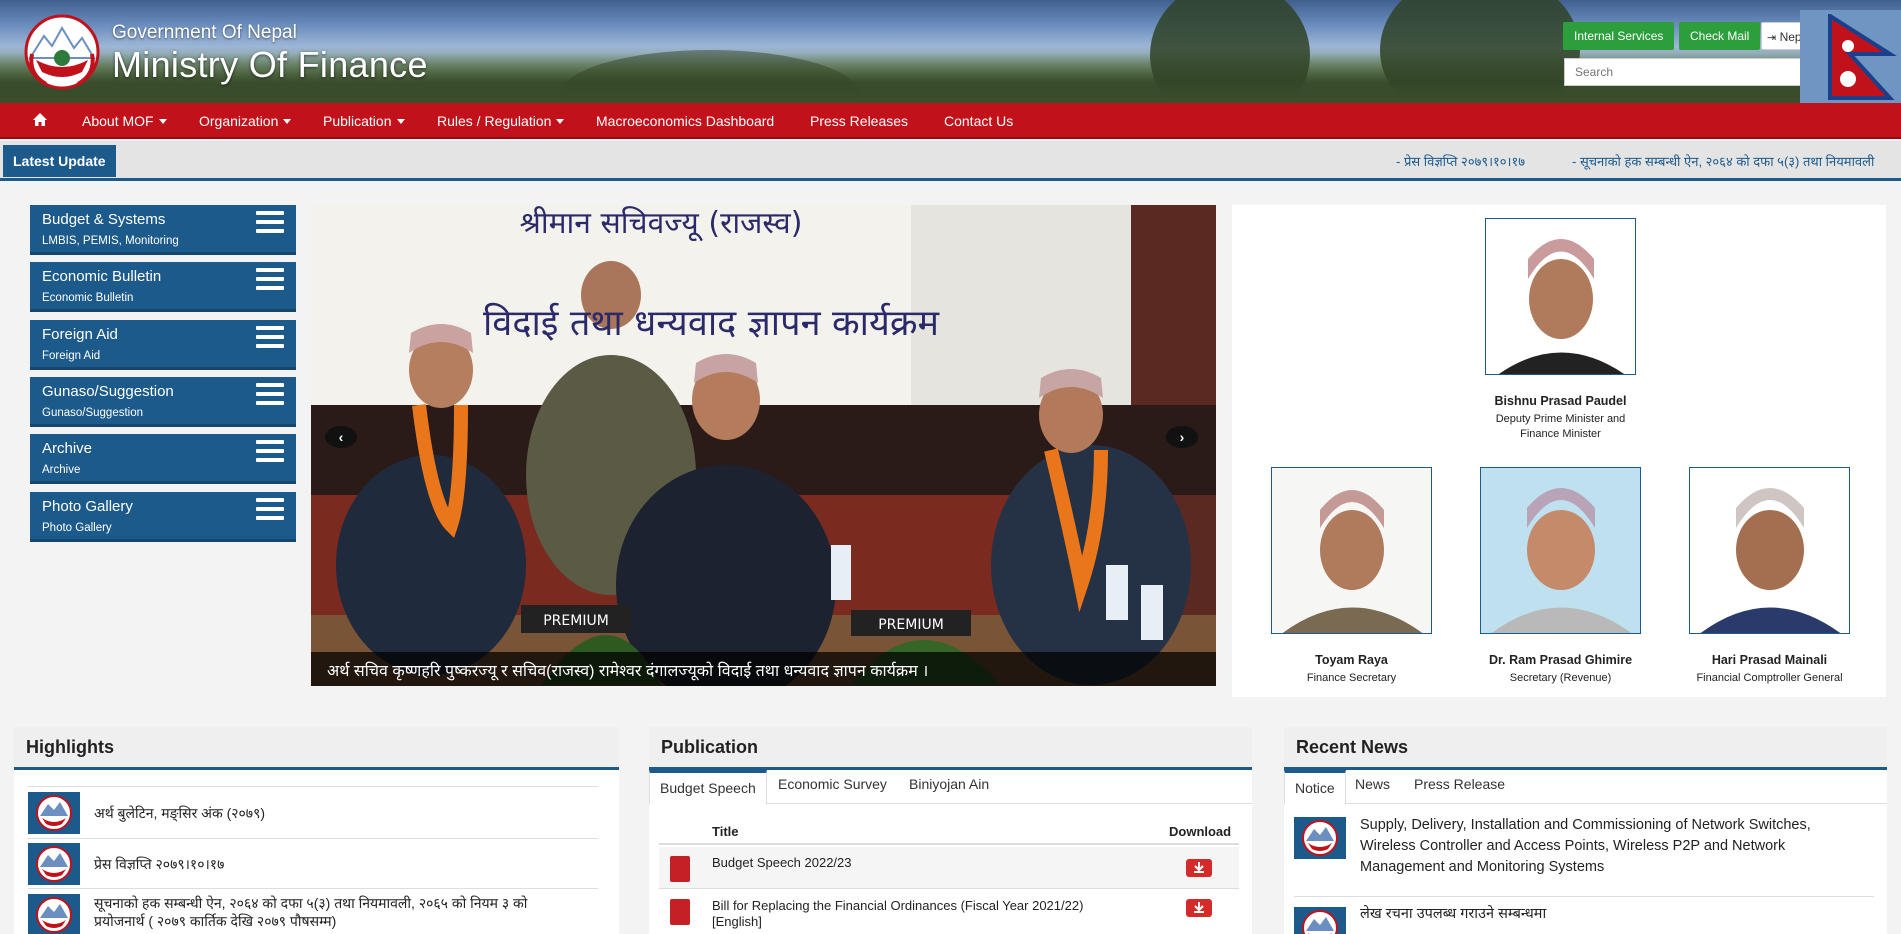  Describe the element at coordinates (782, 862) in the screenshot. I see `publication-row-title: Budget Speech 2022/23` at that location.